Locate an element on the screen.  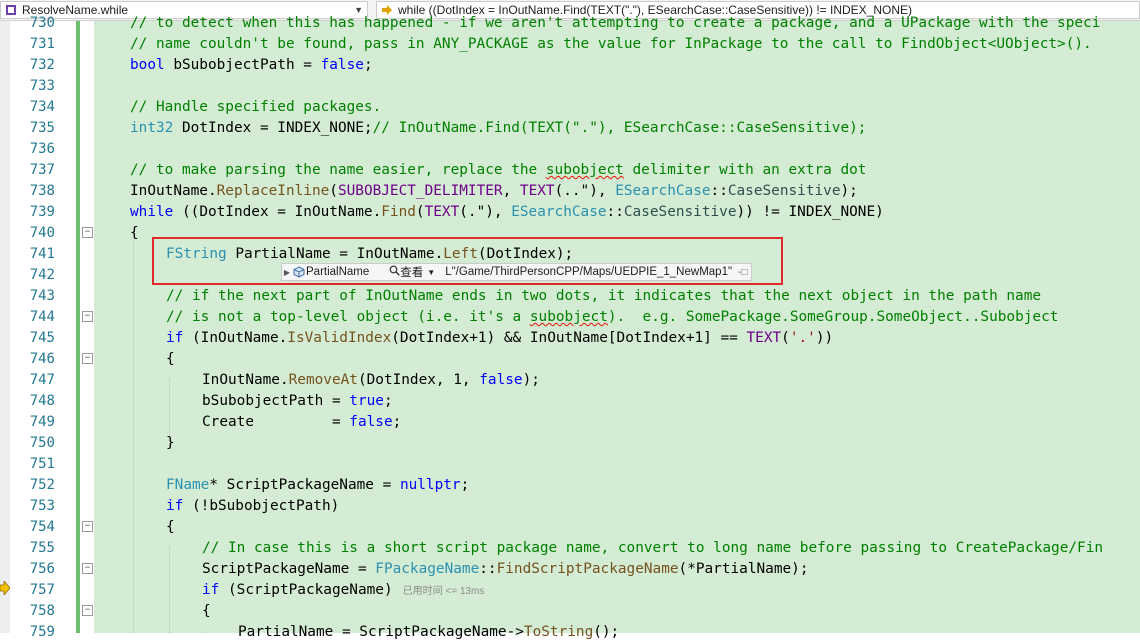
line-number: 744 is located at coordinates (42, 317).